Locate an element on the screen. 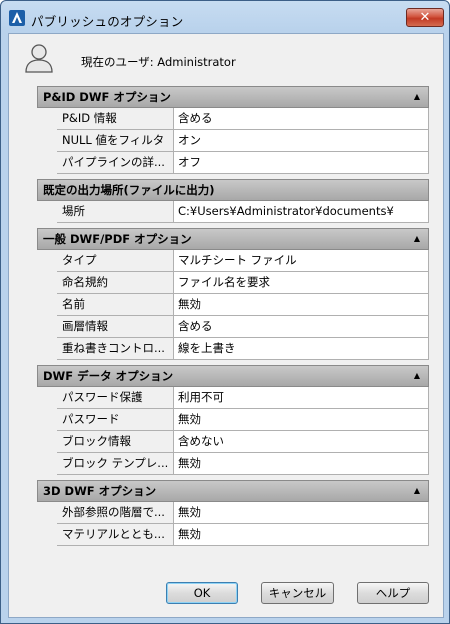 The image size is (450, 624). section-header: 3D DWF オプション ▲ is located at coordinates (233, 491).